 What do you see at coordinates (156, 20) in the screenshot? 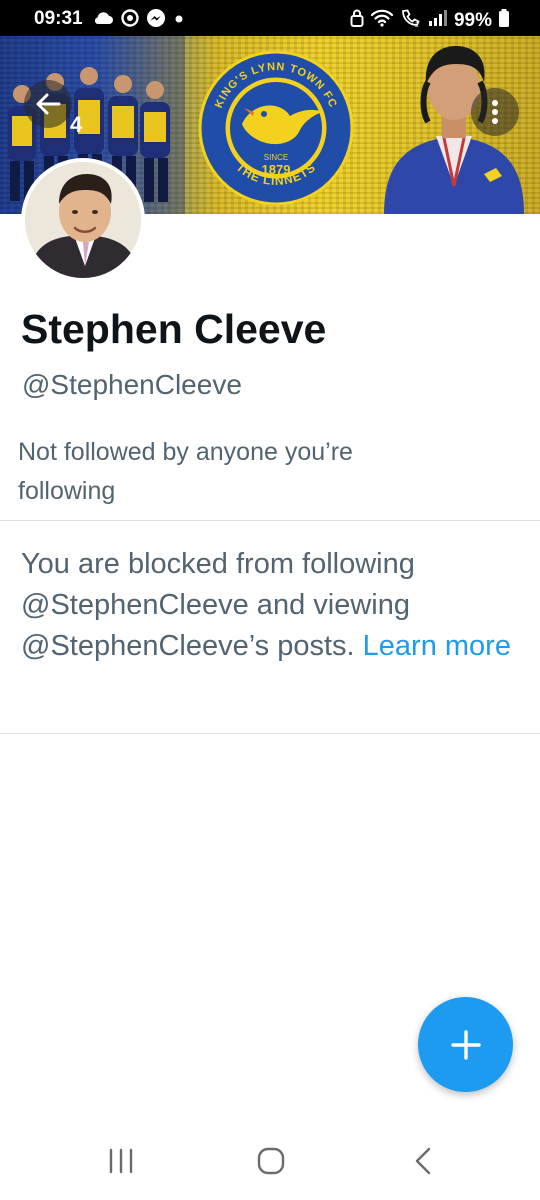
I see `messenger-icon` at bounding box center [156, 20].